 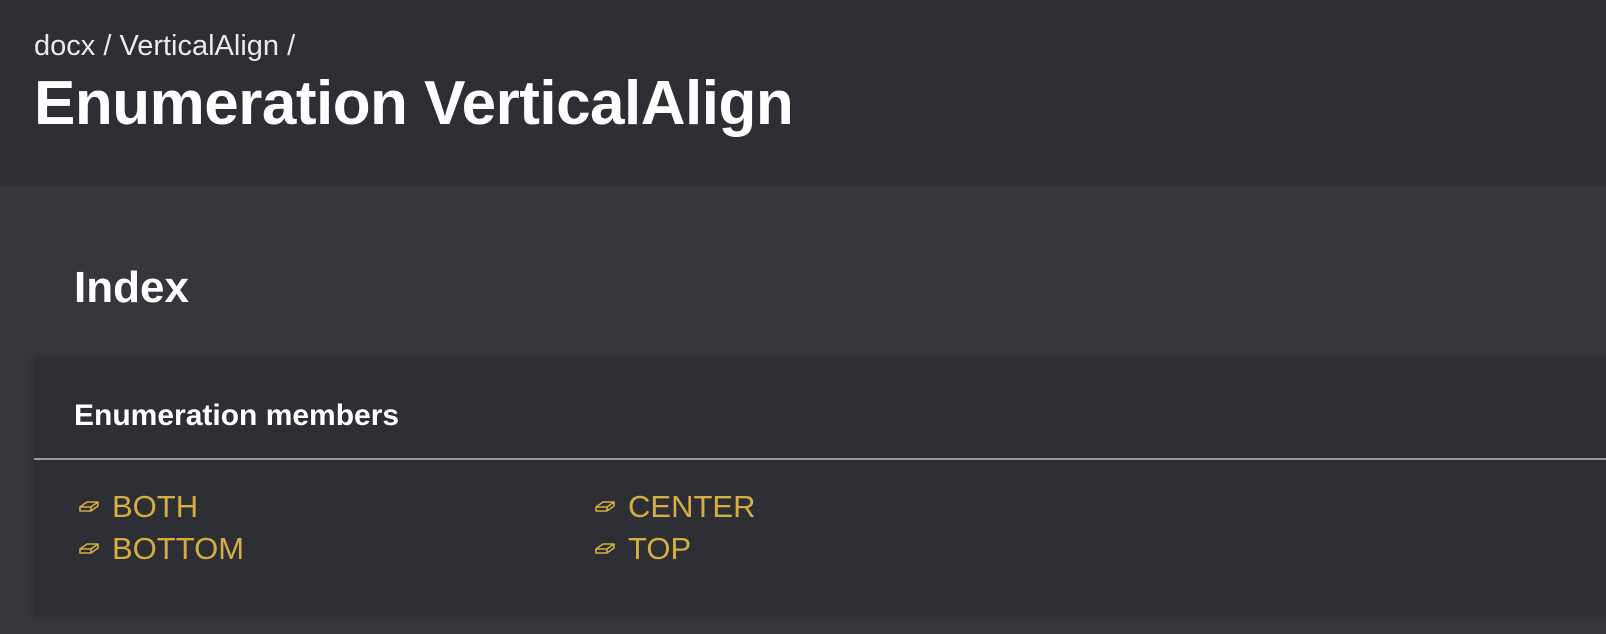 I want to click on breadcrumb-item-docx: docx, so click(x=64, y=46).